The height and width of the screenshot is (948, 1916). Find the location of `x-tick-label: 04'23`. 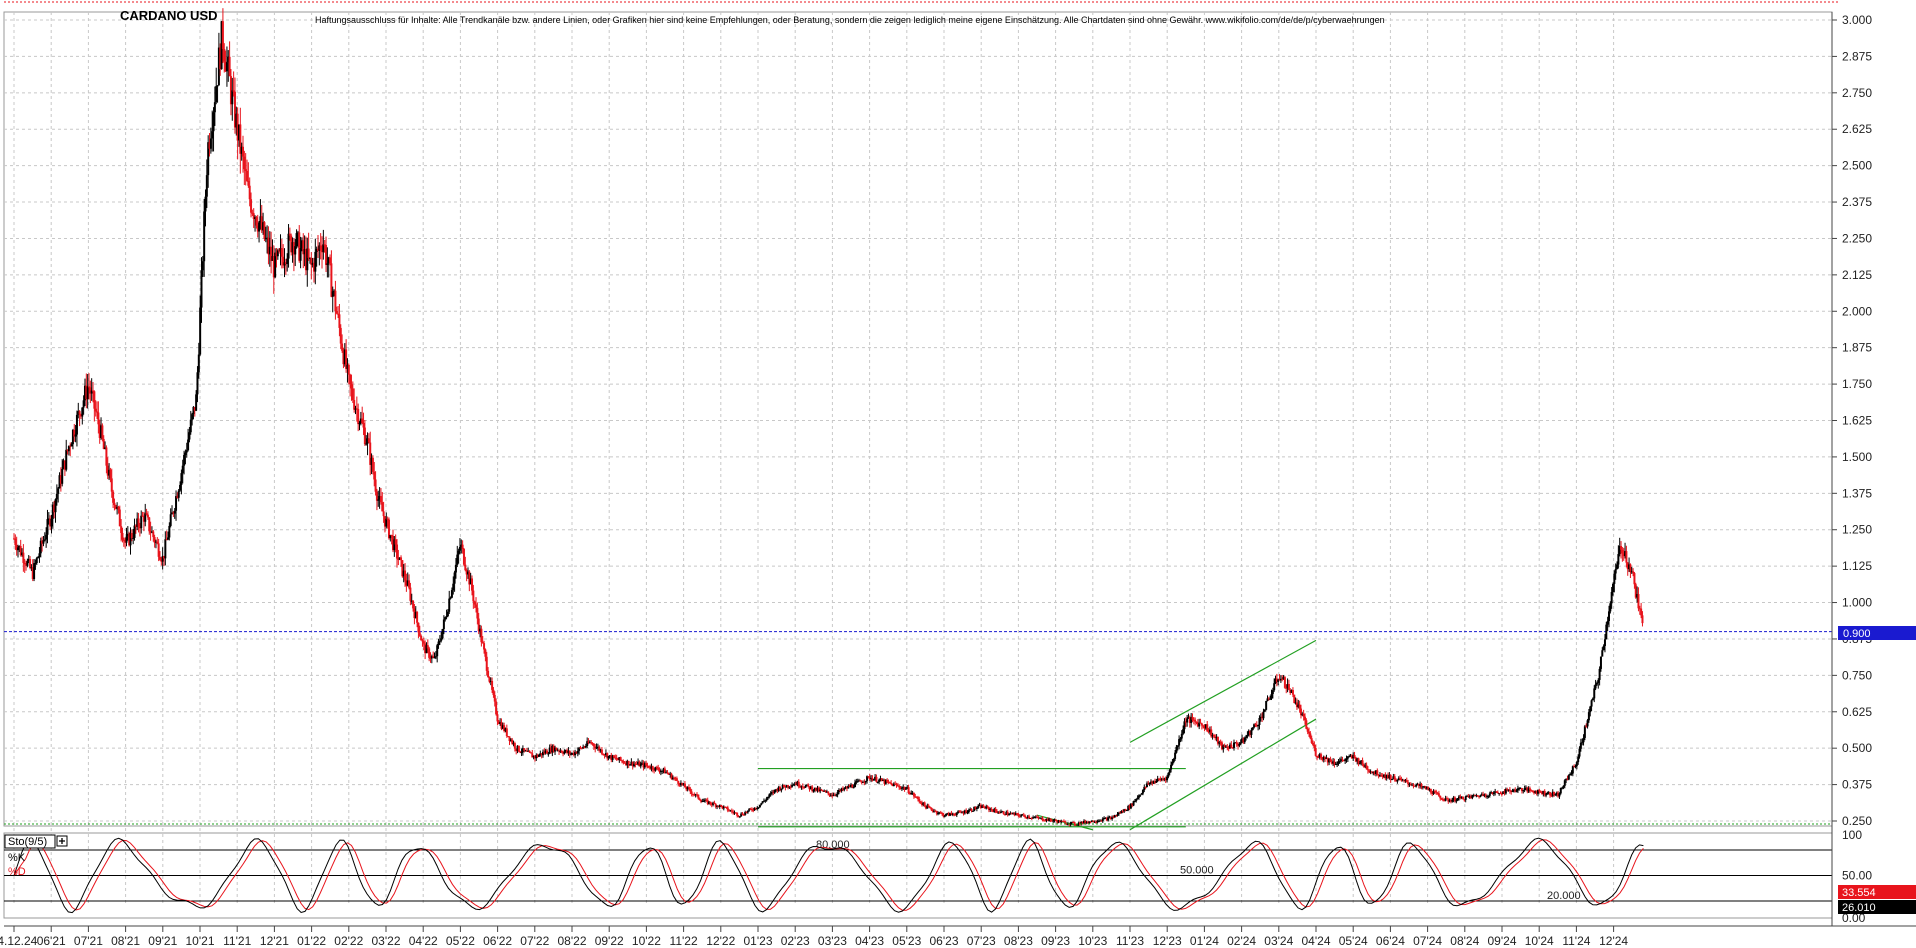

x-tick-label: 04'23 is located at coordinates (869, 941).